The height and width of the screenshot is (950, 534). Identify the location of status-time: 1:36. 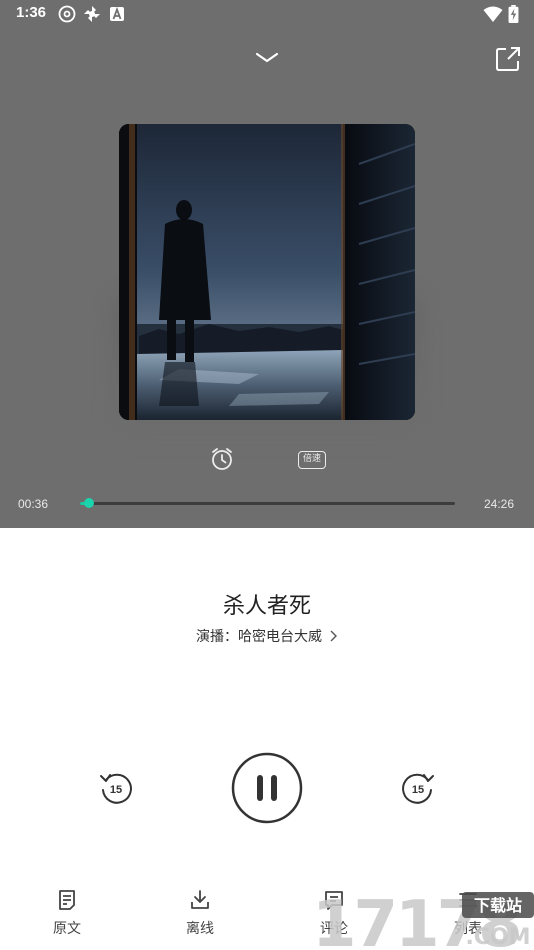
(31, 12).